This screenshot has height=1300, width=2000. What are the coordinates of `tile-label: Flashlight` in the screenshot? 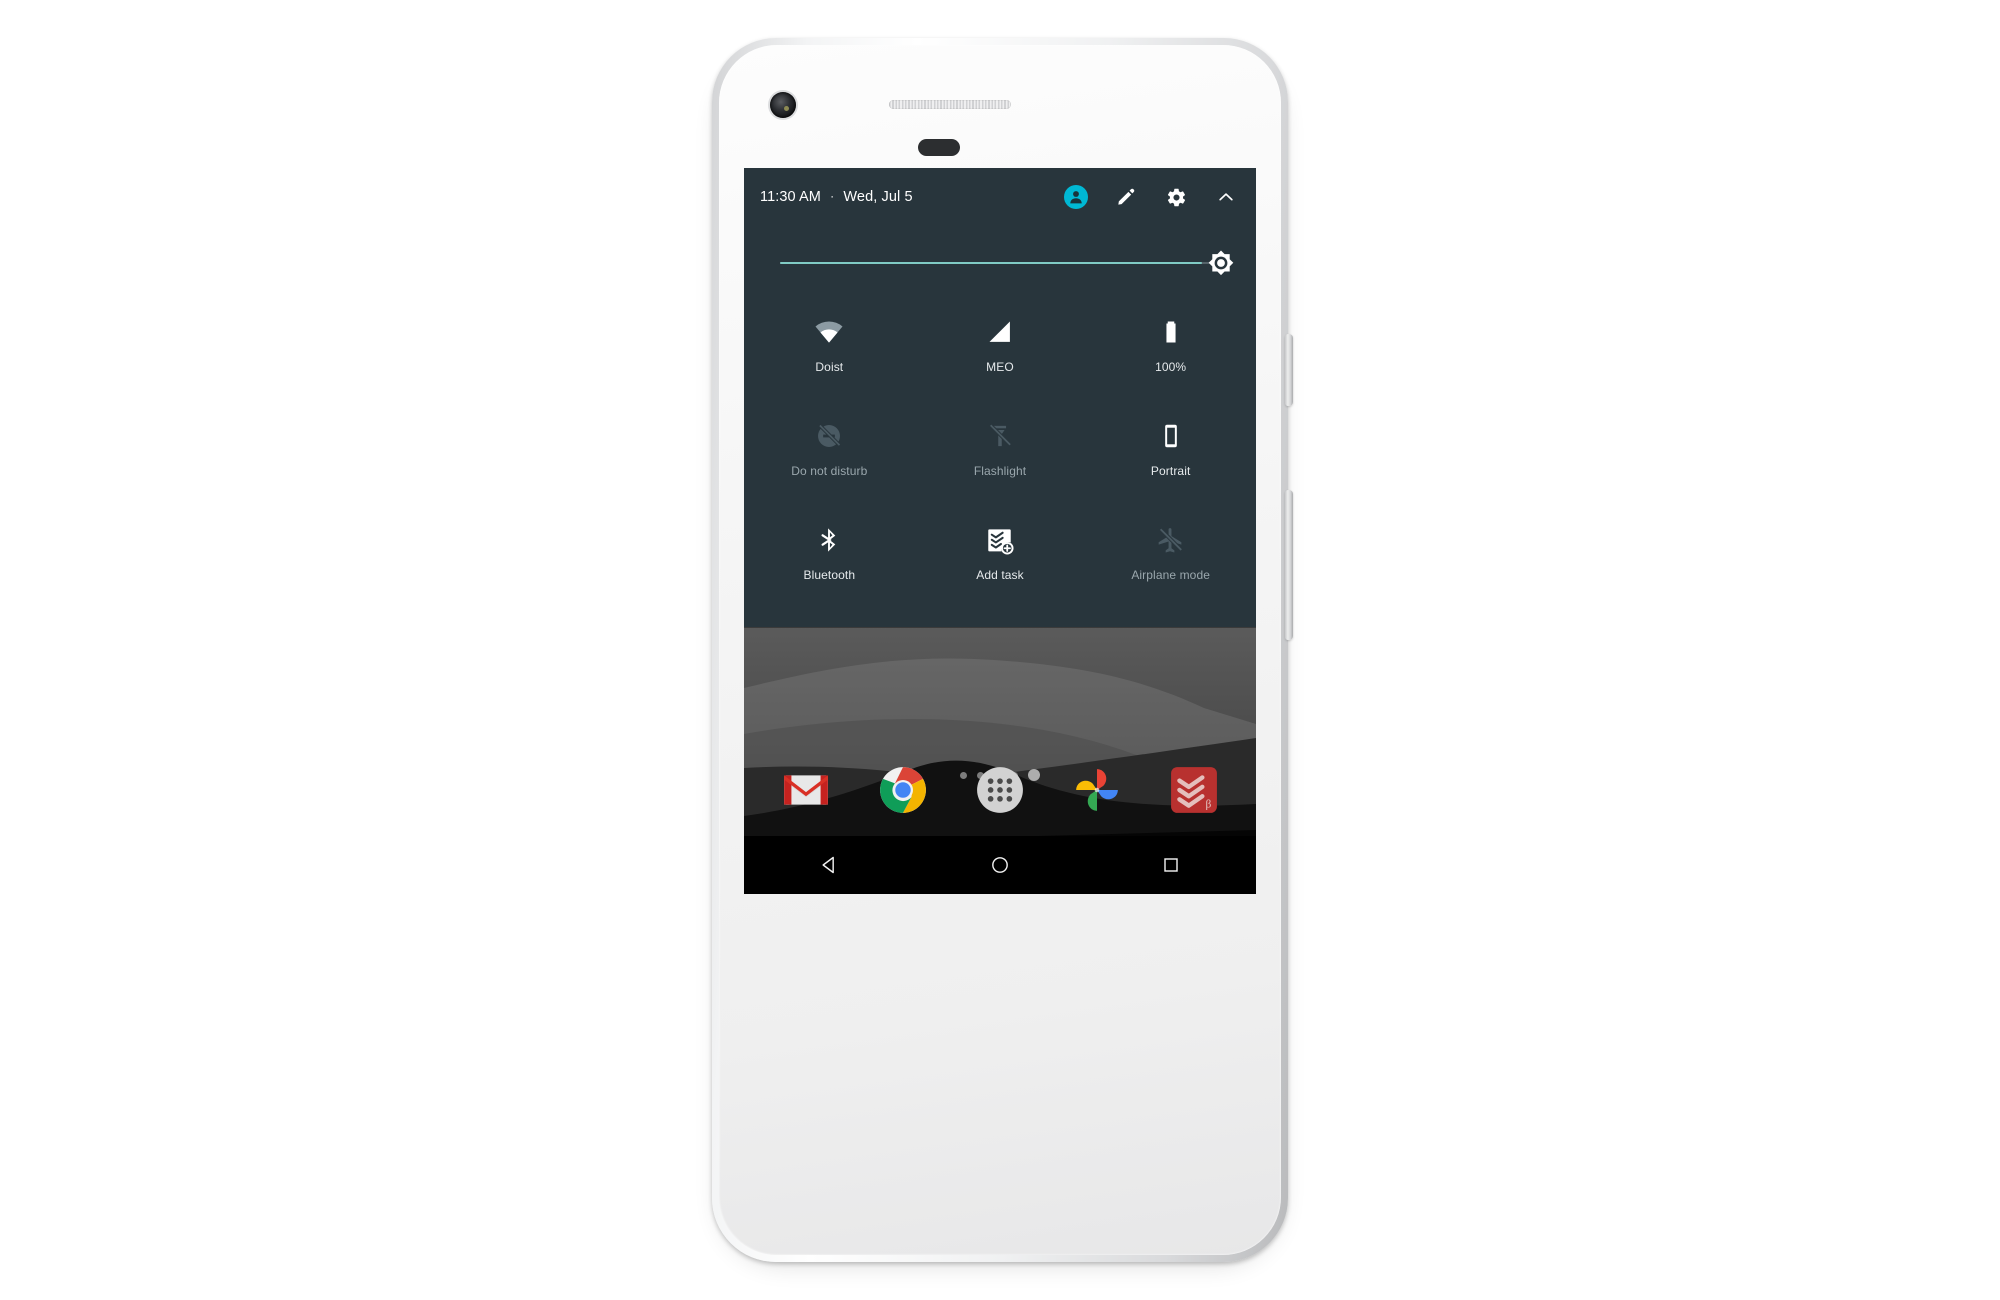 It's located at (1000, 471).